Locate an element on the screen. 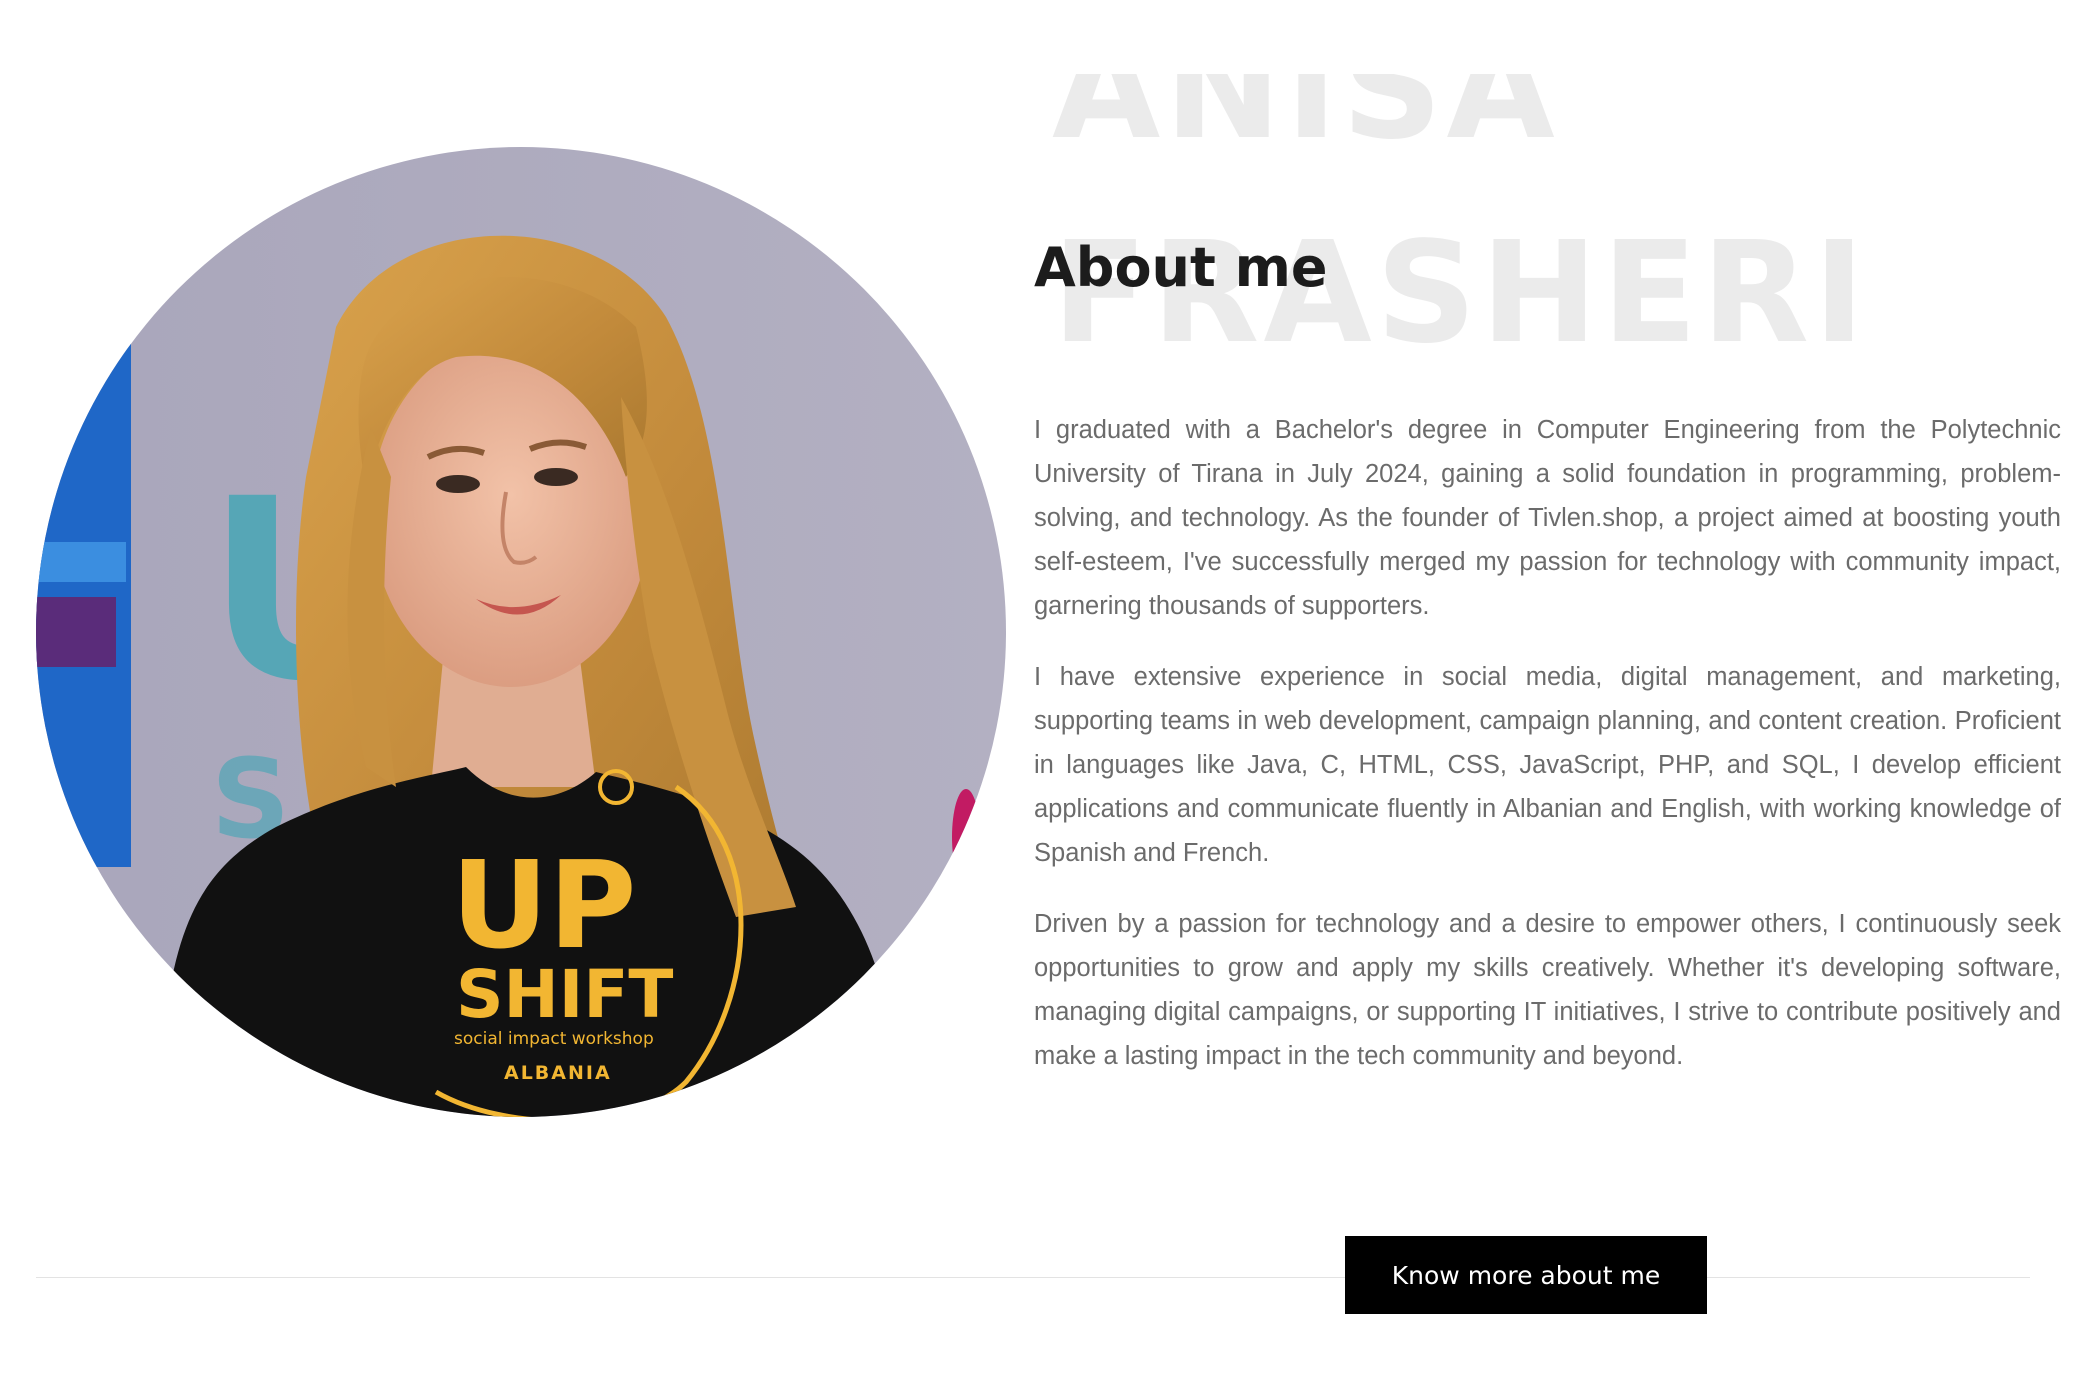  shirt-tagline: social impact workshop is located at coordinates (554, 1039).